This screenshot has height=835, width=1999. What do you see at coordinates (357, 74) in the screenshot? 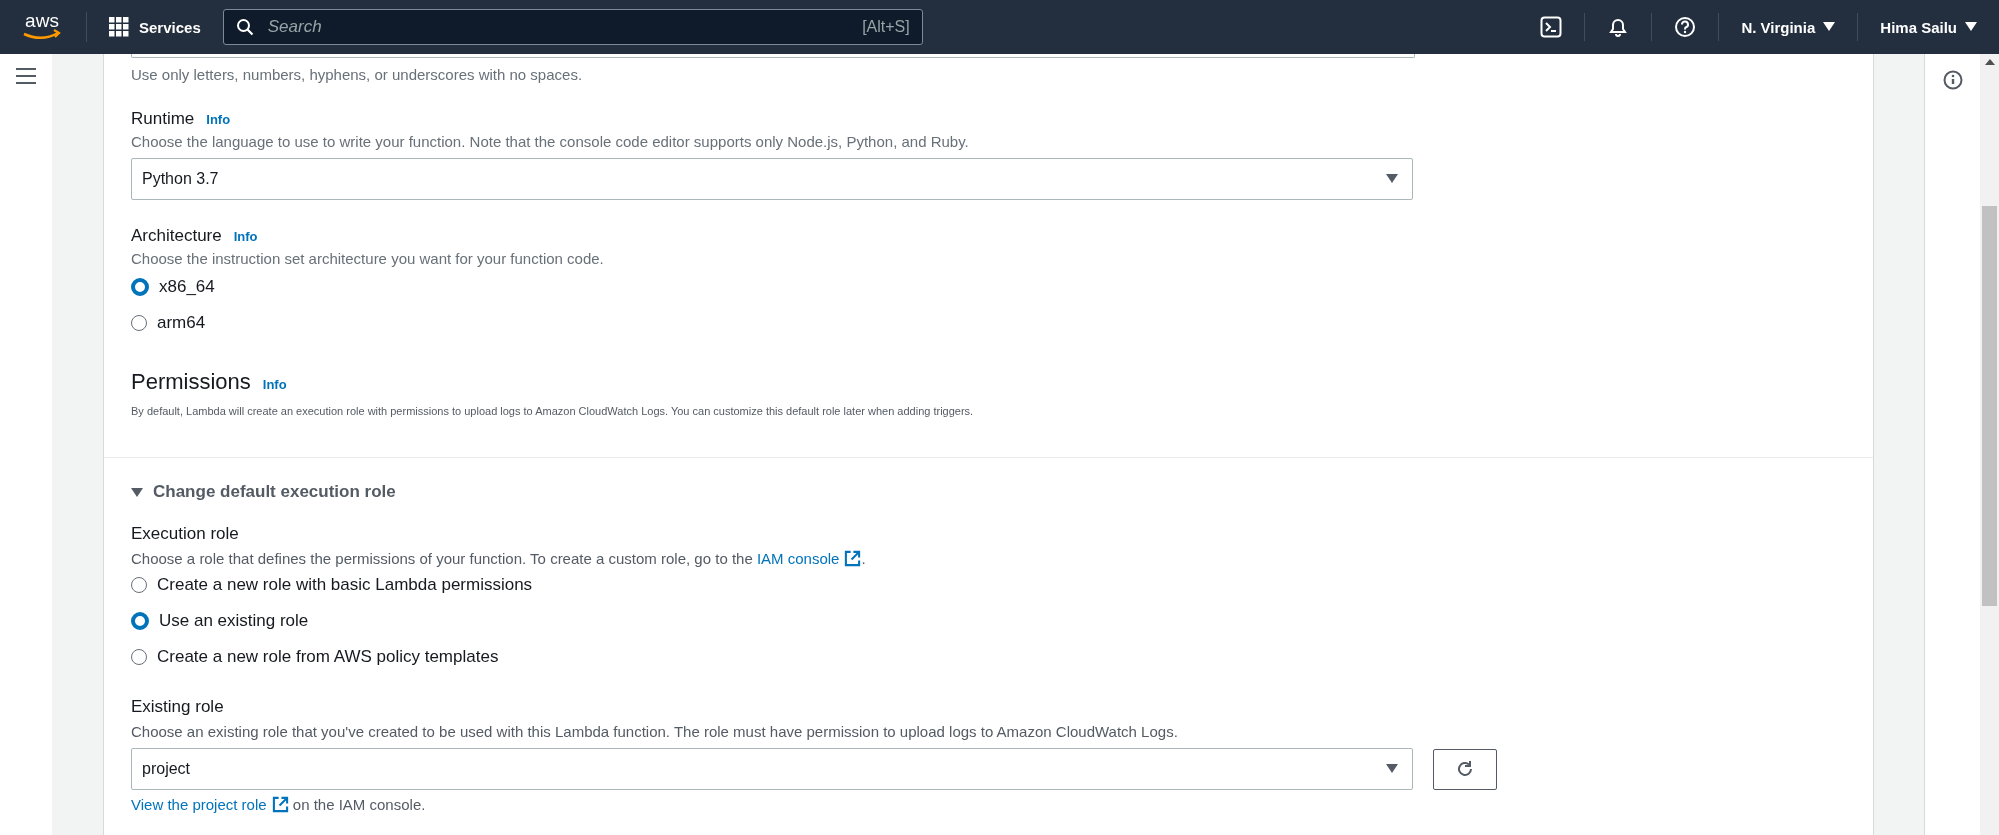
I see `field-hint: Use only letters, numbers, hyphens, or underscores with no spaces.` at bounding box center [357, 74].